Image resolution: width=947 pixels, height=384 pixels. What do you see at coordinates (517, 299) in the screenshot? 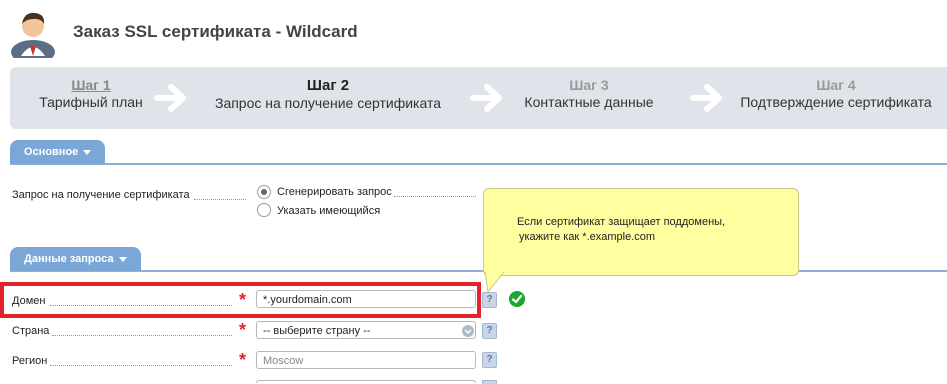
I see `check-ok-icon` at bounding box center [517, 299].